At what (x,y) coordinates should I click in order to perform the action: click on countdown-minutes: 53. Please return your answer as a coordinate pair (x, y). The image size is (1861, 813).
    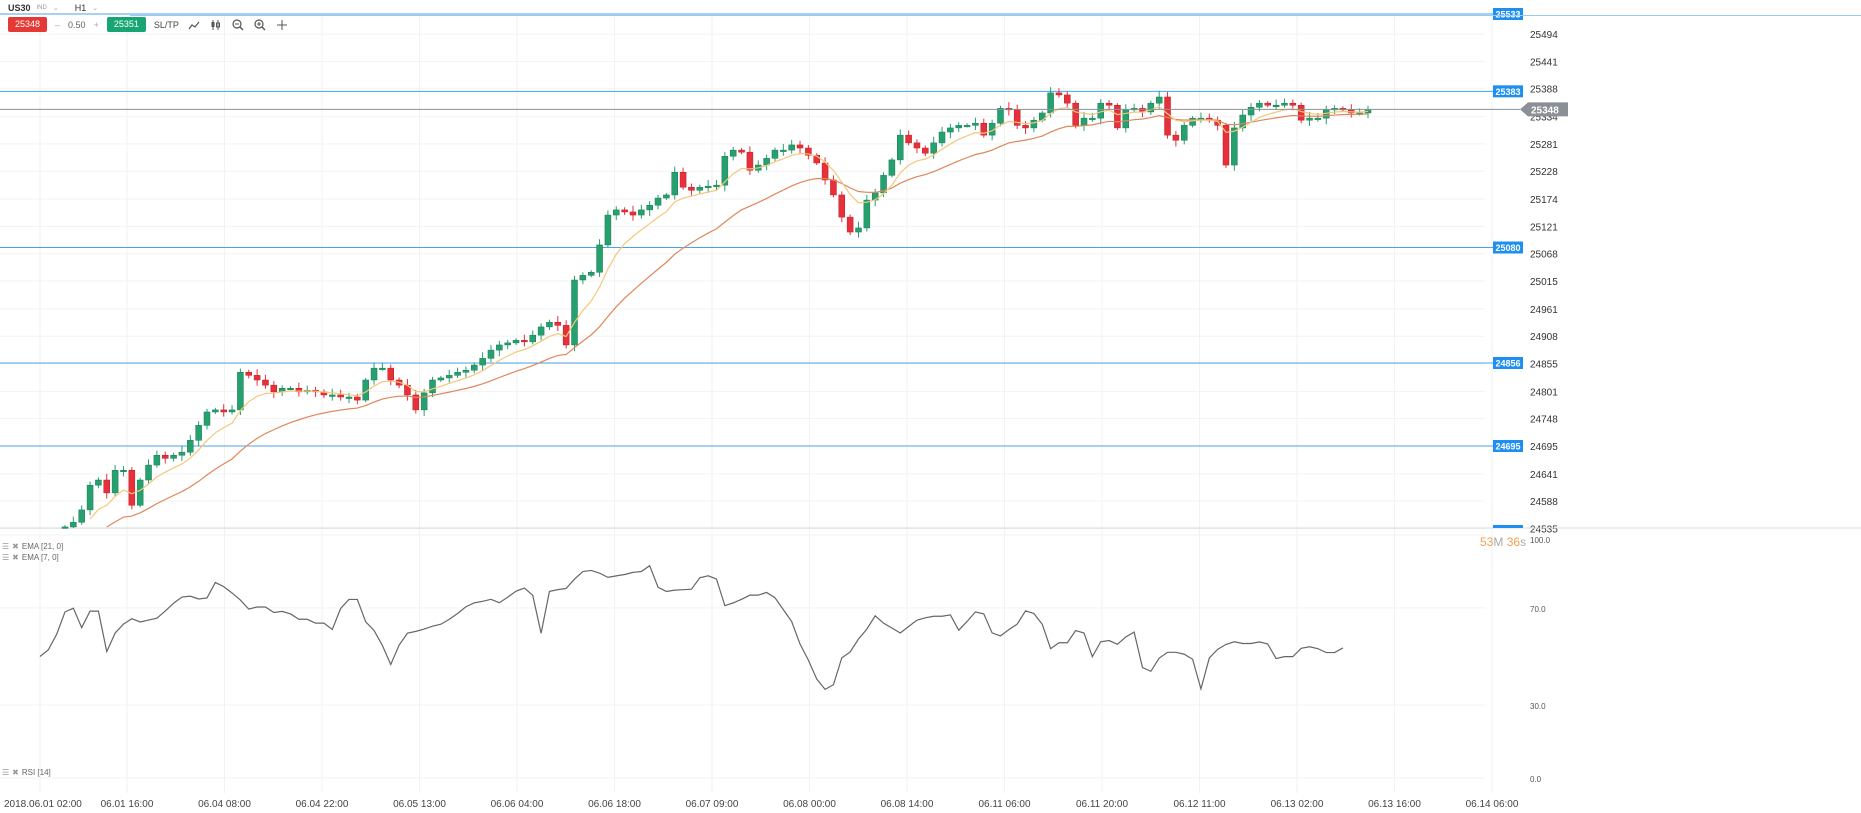
    Looking at the image, I should click on (1487, 542).